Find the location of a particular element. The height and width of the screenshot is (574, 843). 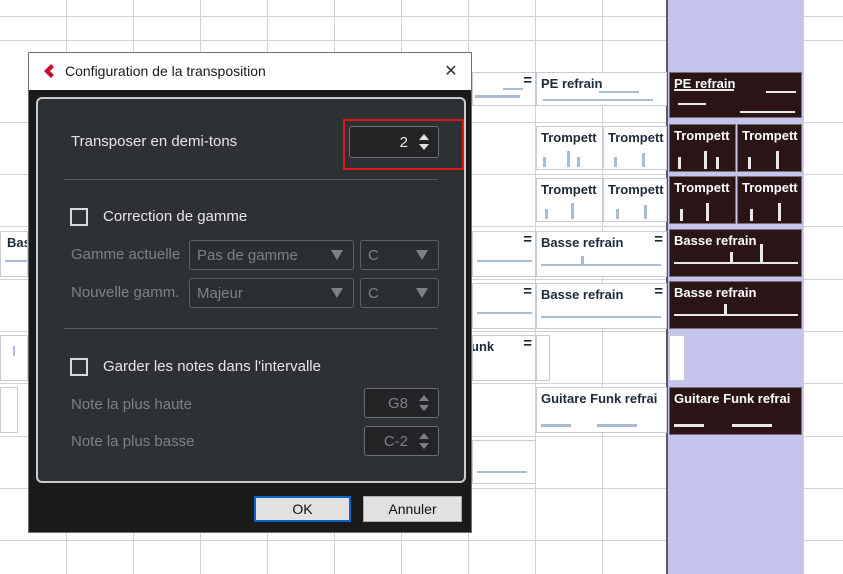

current-scale-root-select: C is located at coordinates (399, 255).